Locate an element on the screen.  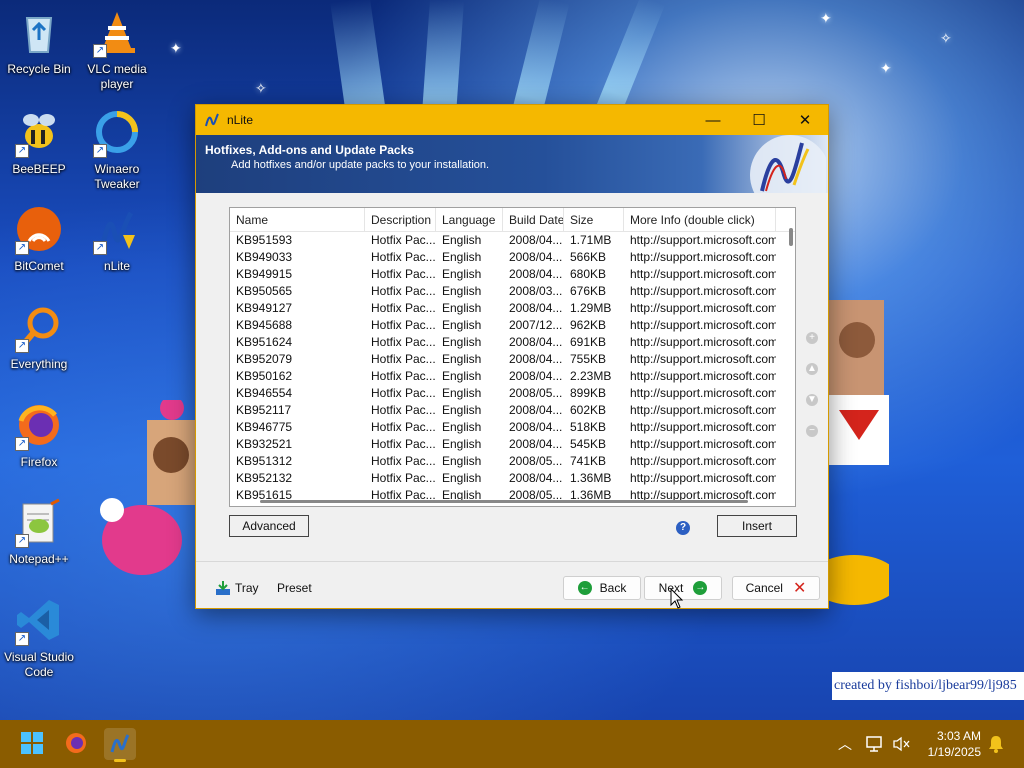
horizontal-scrollbar is located at coordinates (504, 501).